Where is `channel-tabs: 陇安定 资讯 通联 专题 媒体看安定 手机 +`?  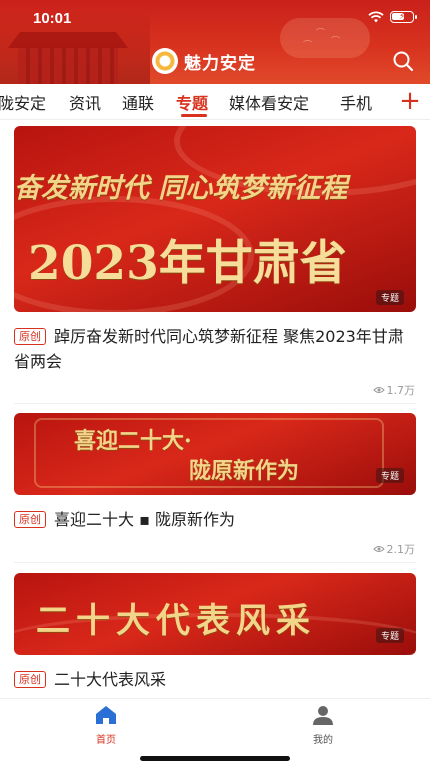
channel-tabs: 陇安定 资讯 通联 专题 媒体看安定 手机 + is located at coordinates (215, 102).